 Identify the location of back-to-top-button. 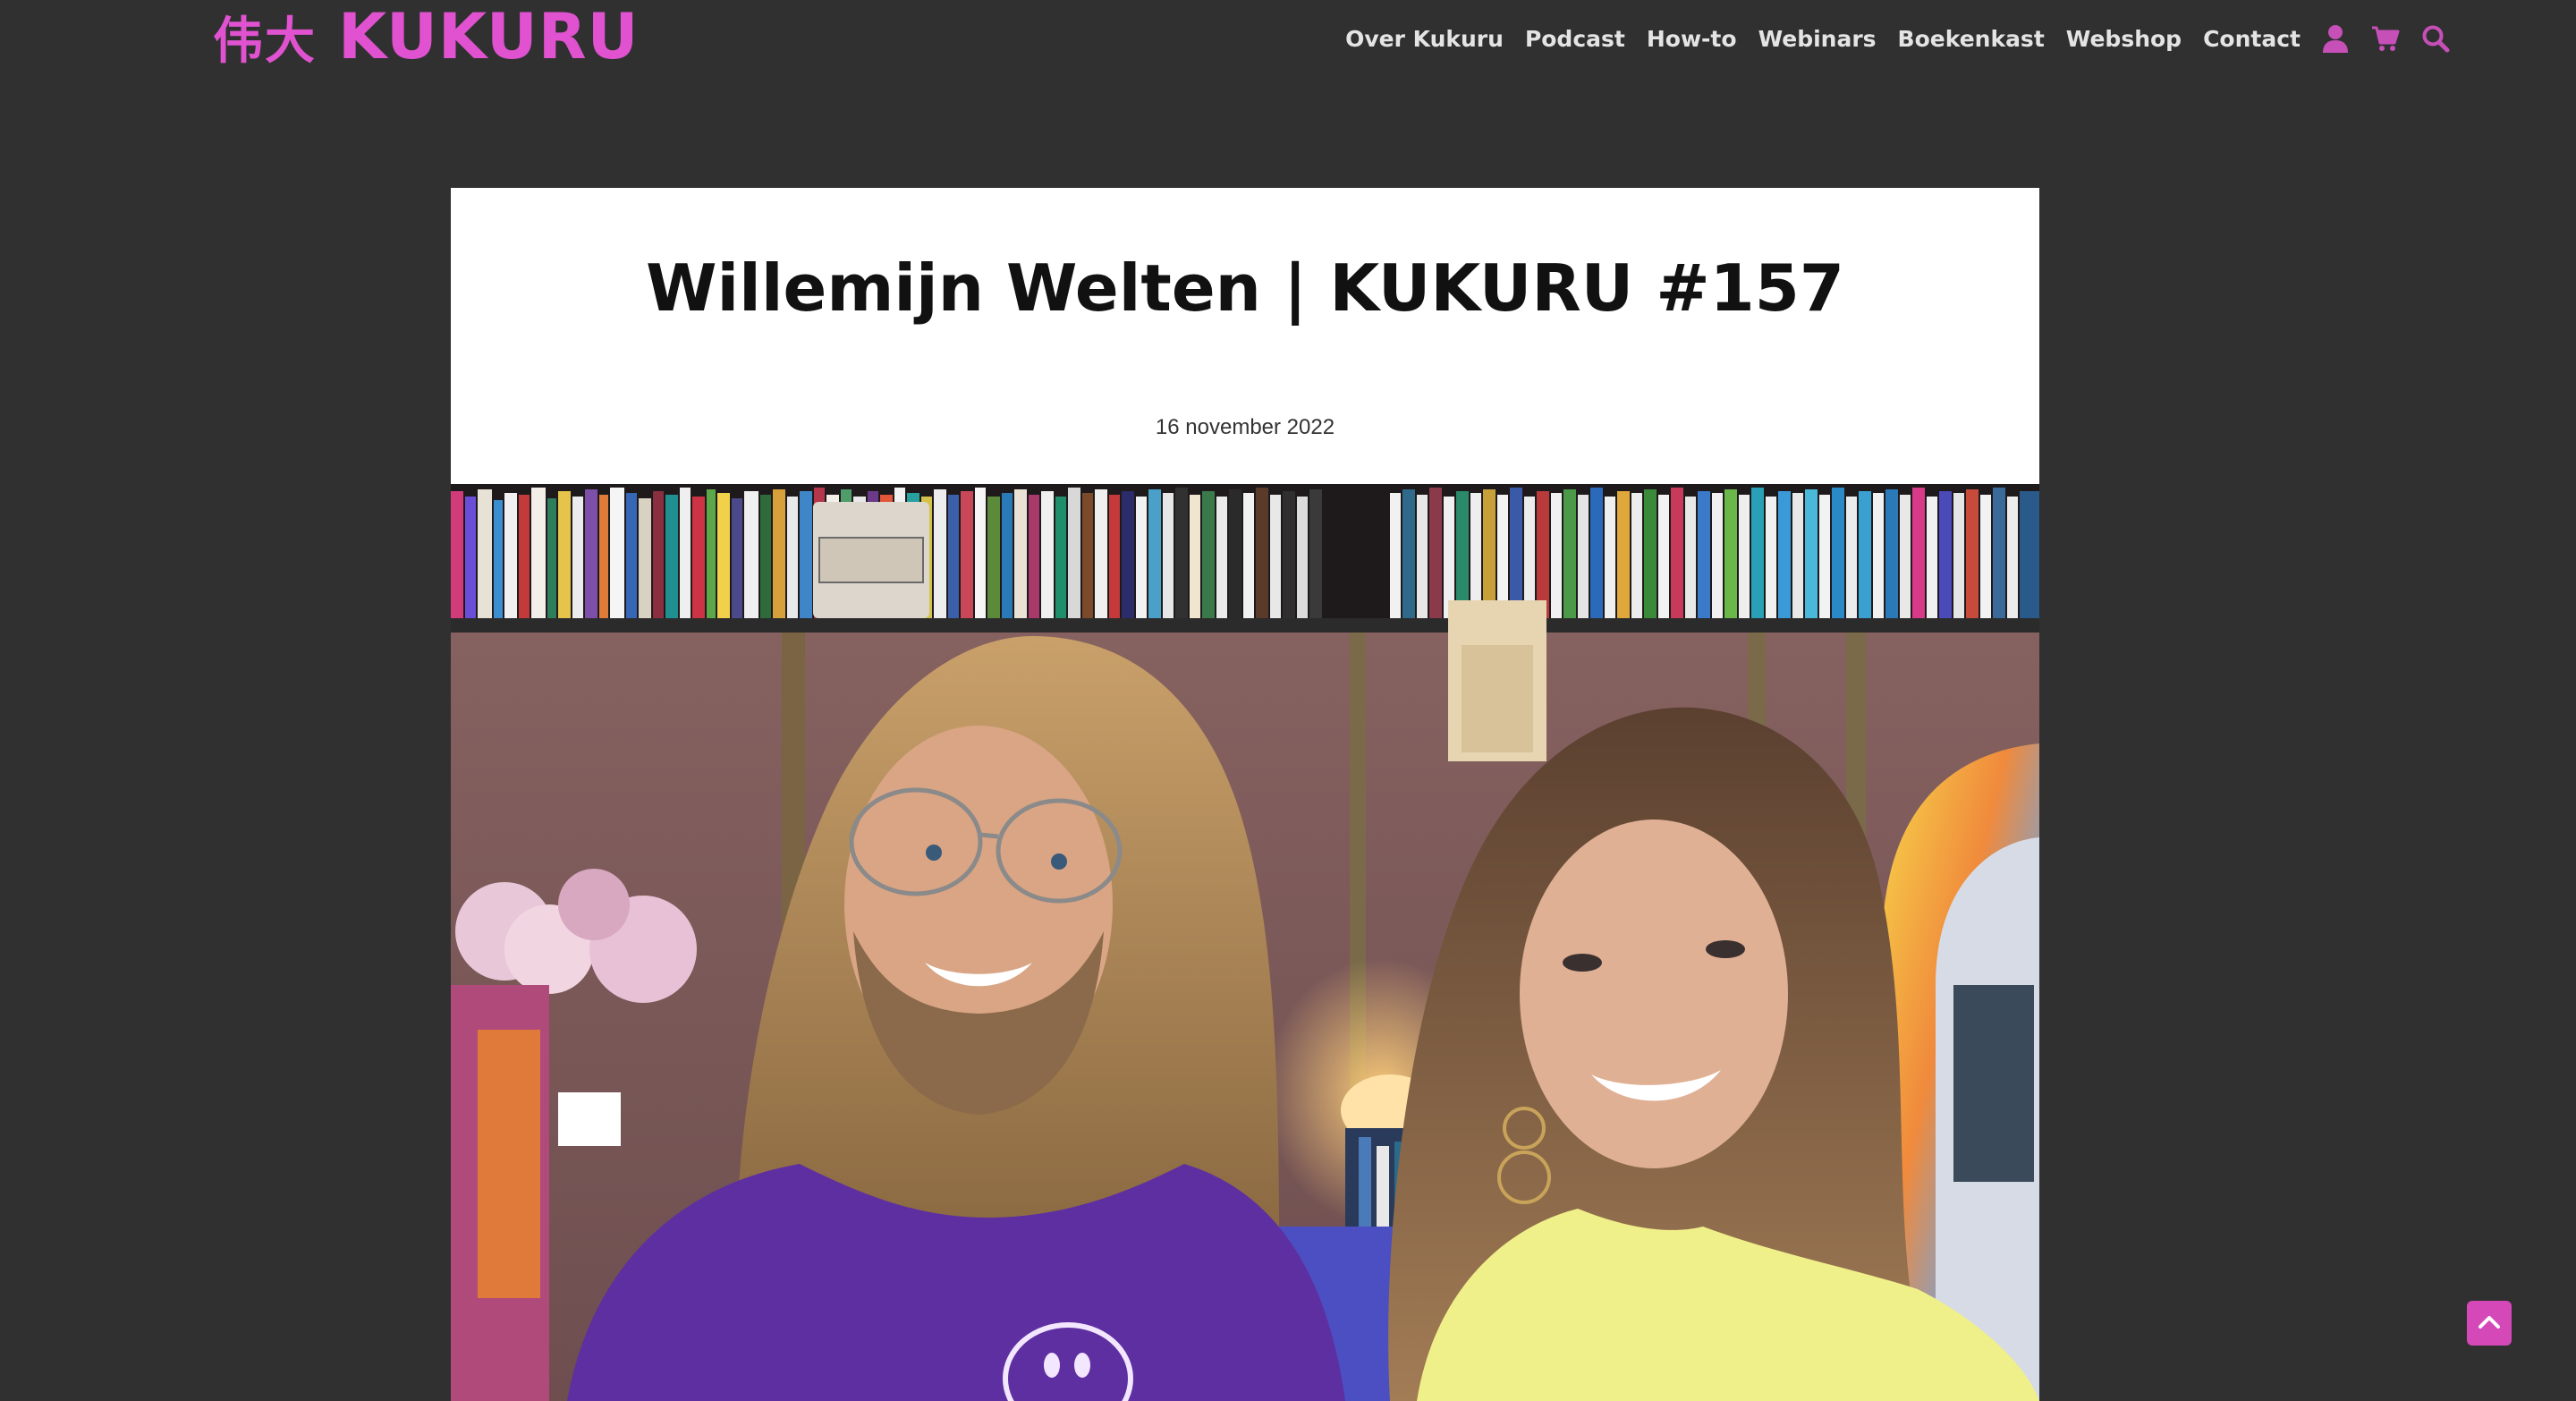
(2489, 1323).